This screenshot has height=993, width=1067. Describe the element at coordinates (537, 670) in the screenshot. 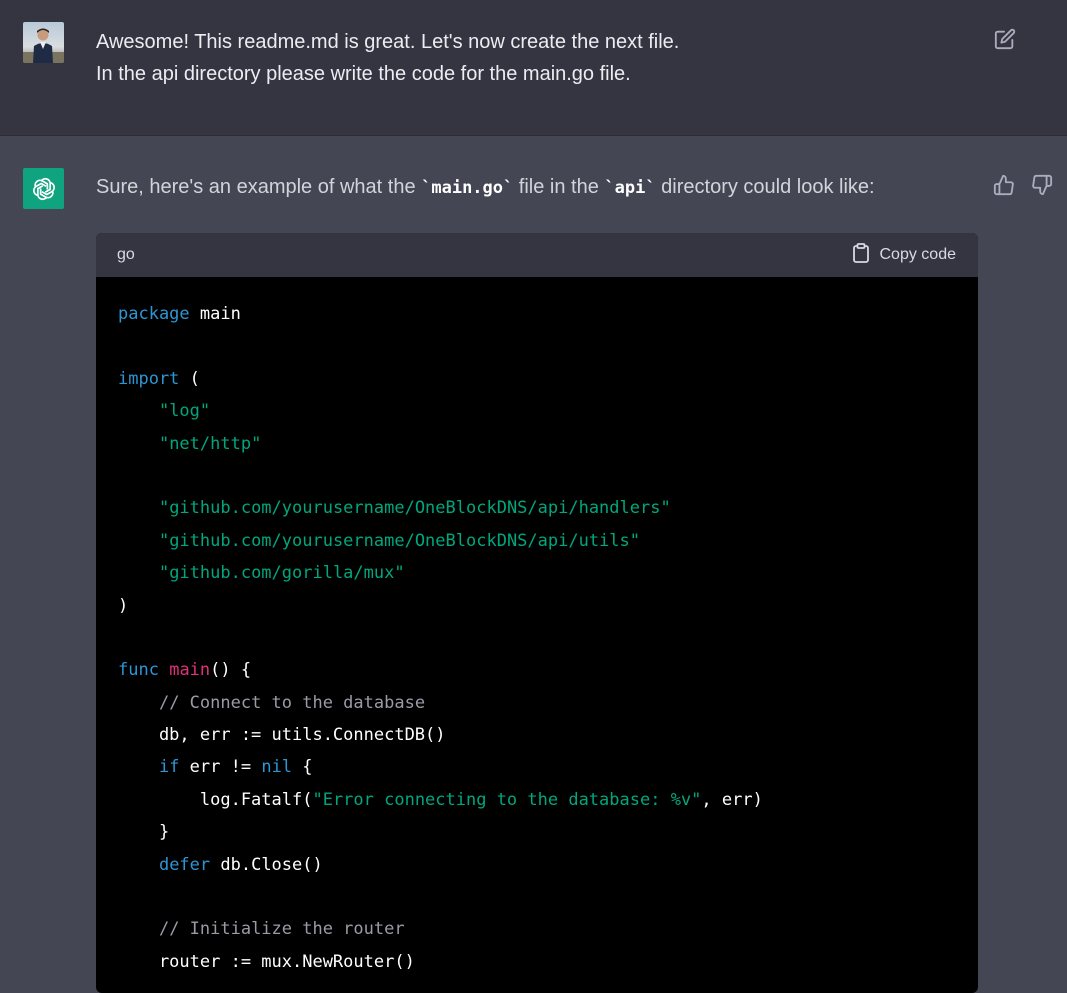

I see `code-line: func main() {` at that location.